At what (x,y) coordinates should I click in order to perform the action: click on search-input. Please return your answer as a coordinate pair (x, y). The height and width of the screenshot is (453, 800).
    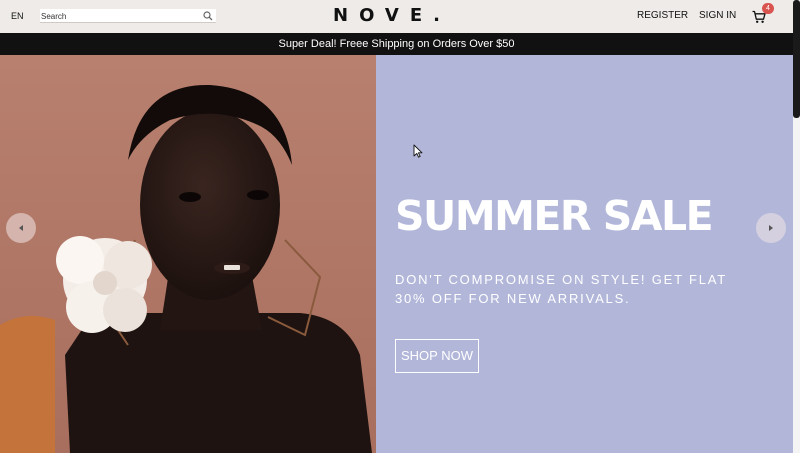
    Looking at the image, I should click on (116, 16).